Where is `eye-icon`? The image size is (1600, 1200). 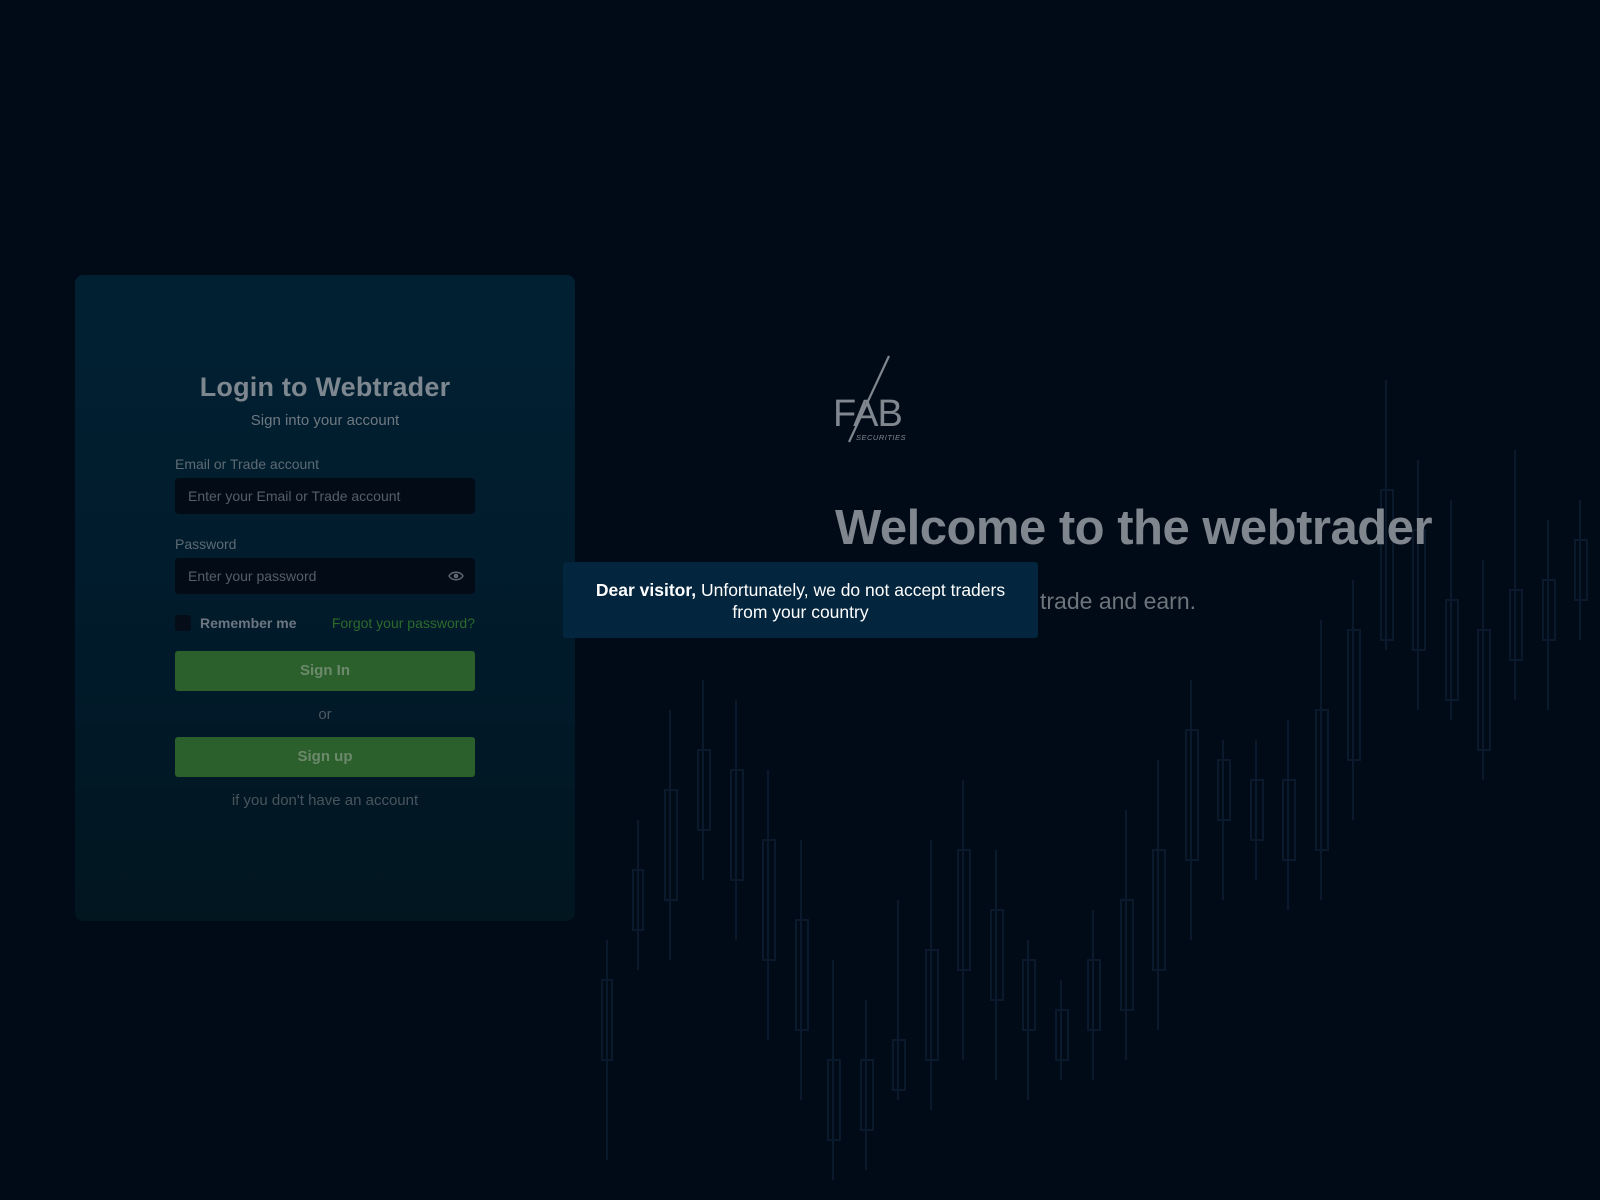 eye-icon is located at coordinates (456, 576).